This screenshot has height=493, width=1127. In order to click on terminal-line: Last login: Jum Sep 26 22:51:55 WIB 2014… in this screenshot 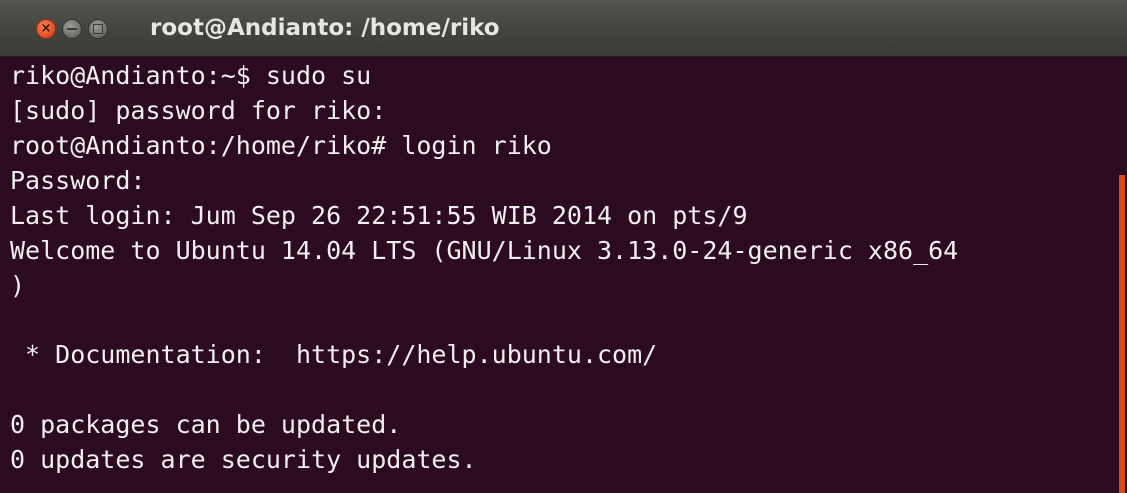, I will do `click(379, 215)`.